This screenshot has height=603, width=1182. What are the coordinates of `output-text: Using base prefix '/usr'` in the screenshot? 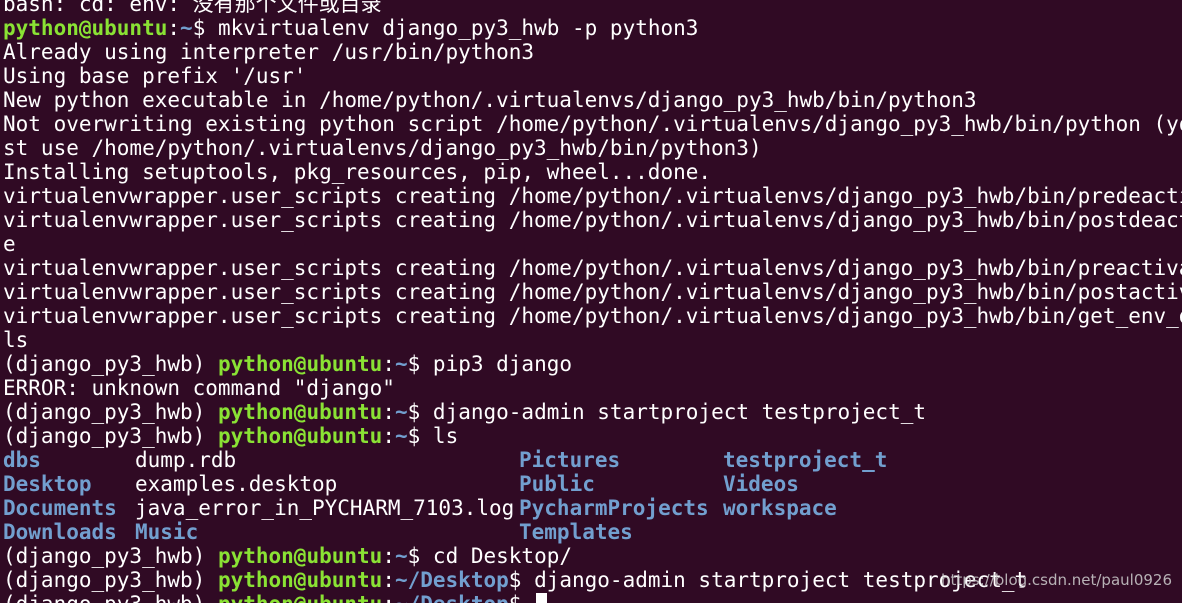 It's located at (155, 76).